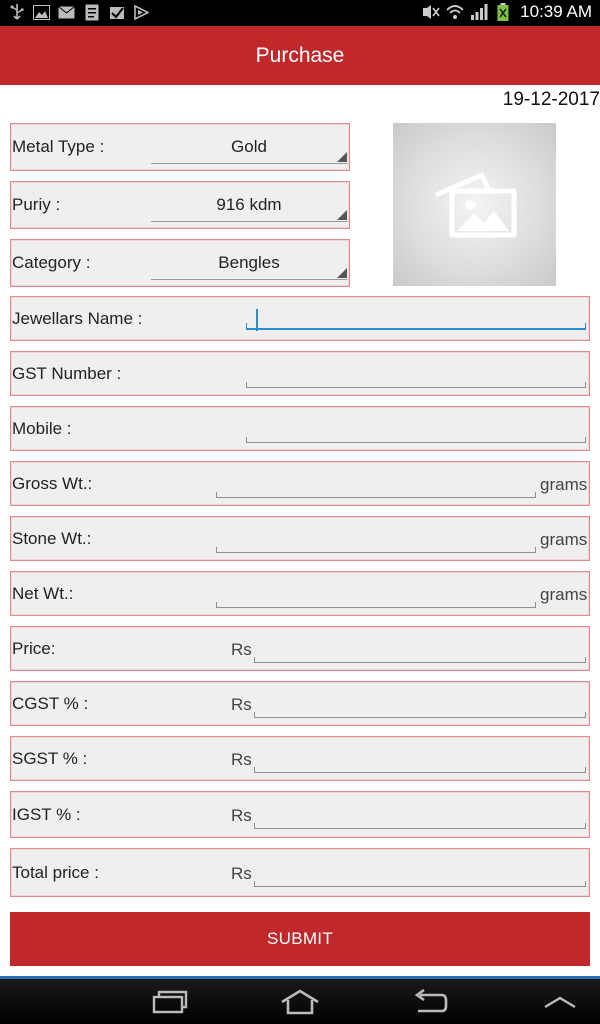 This screenshot has width=600, height=1024. What do you see at coordinates (564, 594) in the screenshot?
I see `net-wt-unit: grams` at bounding box center [564, 594].